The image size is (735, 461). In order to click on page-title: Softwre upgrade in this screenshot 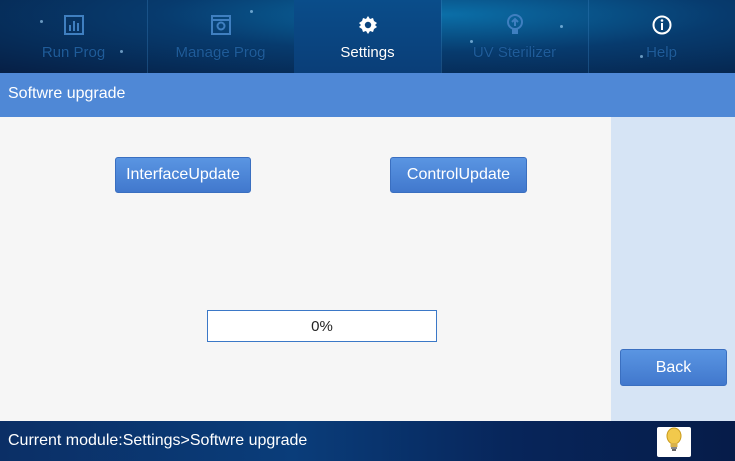, I will do `click(67, 93)`.